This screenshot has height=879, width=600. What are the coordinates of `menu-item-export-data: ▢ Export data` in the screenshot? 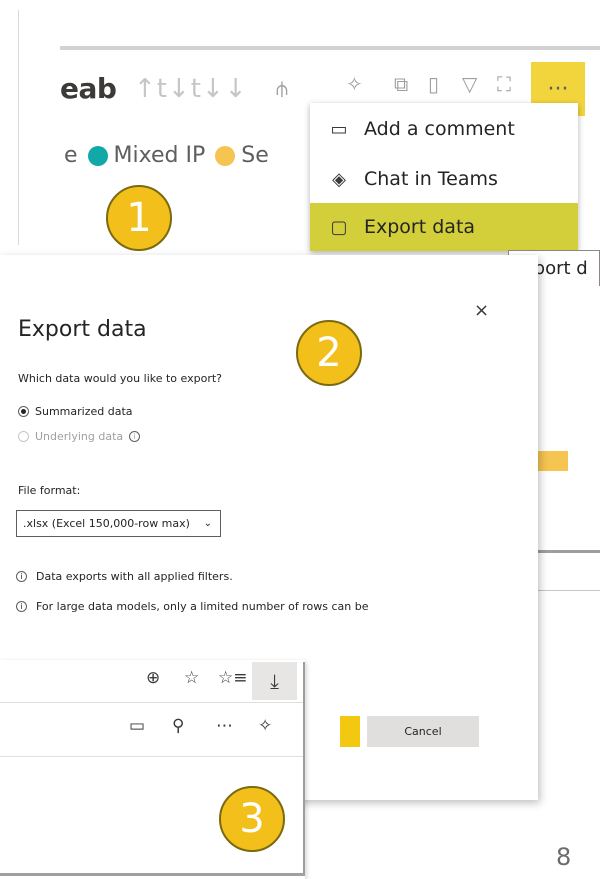 It's located at (444, 227).